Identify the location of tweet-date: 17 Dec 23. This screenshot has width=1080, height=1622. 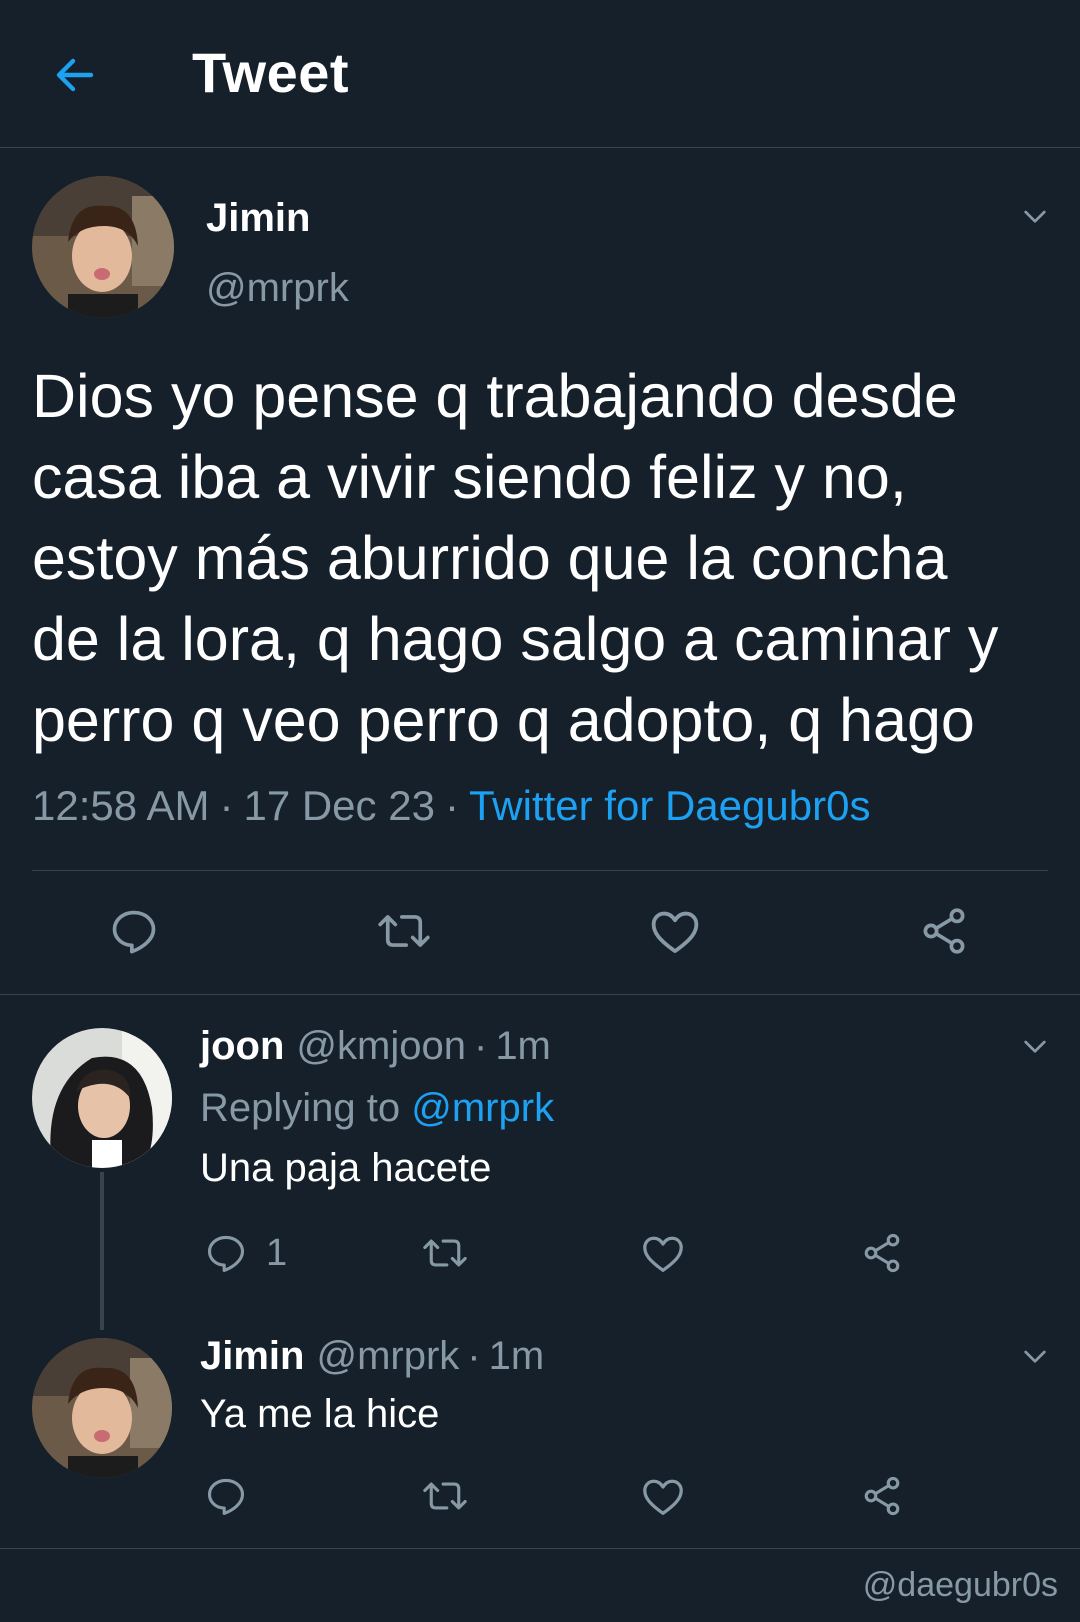
(339, 805).